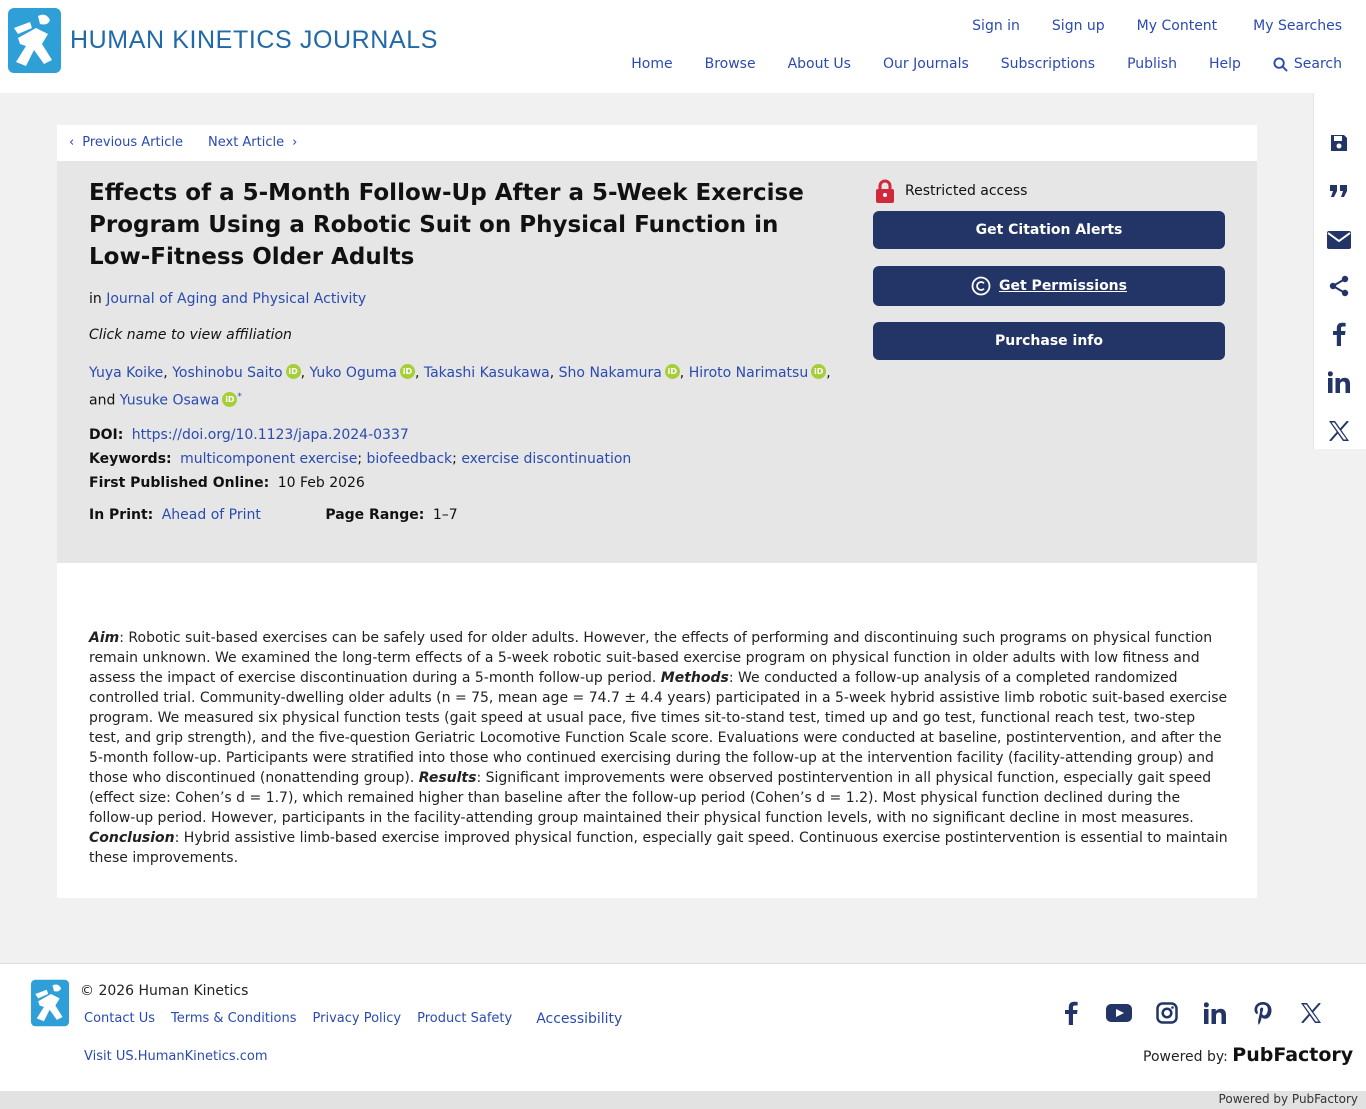 This screenshot has height=1109, width=1366. What do you see at coordinates (464, 1019) in the screenshot?
I see `product-safety-link: Product Safety` at bounding box center [464, 1019].